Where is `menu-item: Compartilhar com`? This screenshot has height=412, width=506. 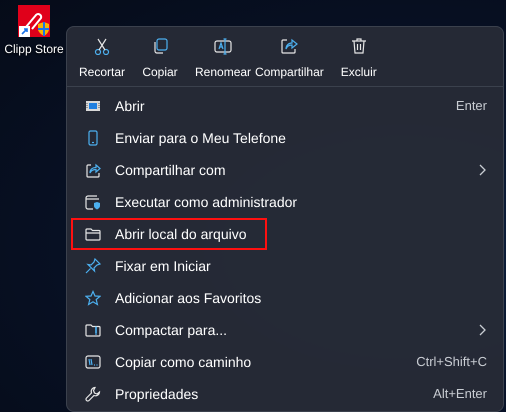
menu-item: Compartilhar com is located at coordinates (285, 170).